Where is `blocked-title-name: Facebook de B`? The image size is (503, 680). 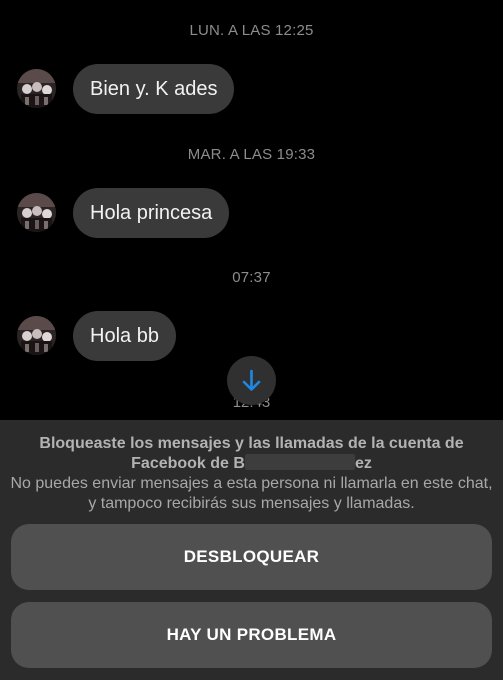
blocked-title-name: Facebook de B is located at coordinates (188, 463).